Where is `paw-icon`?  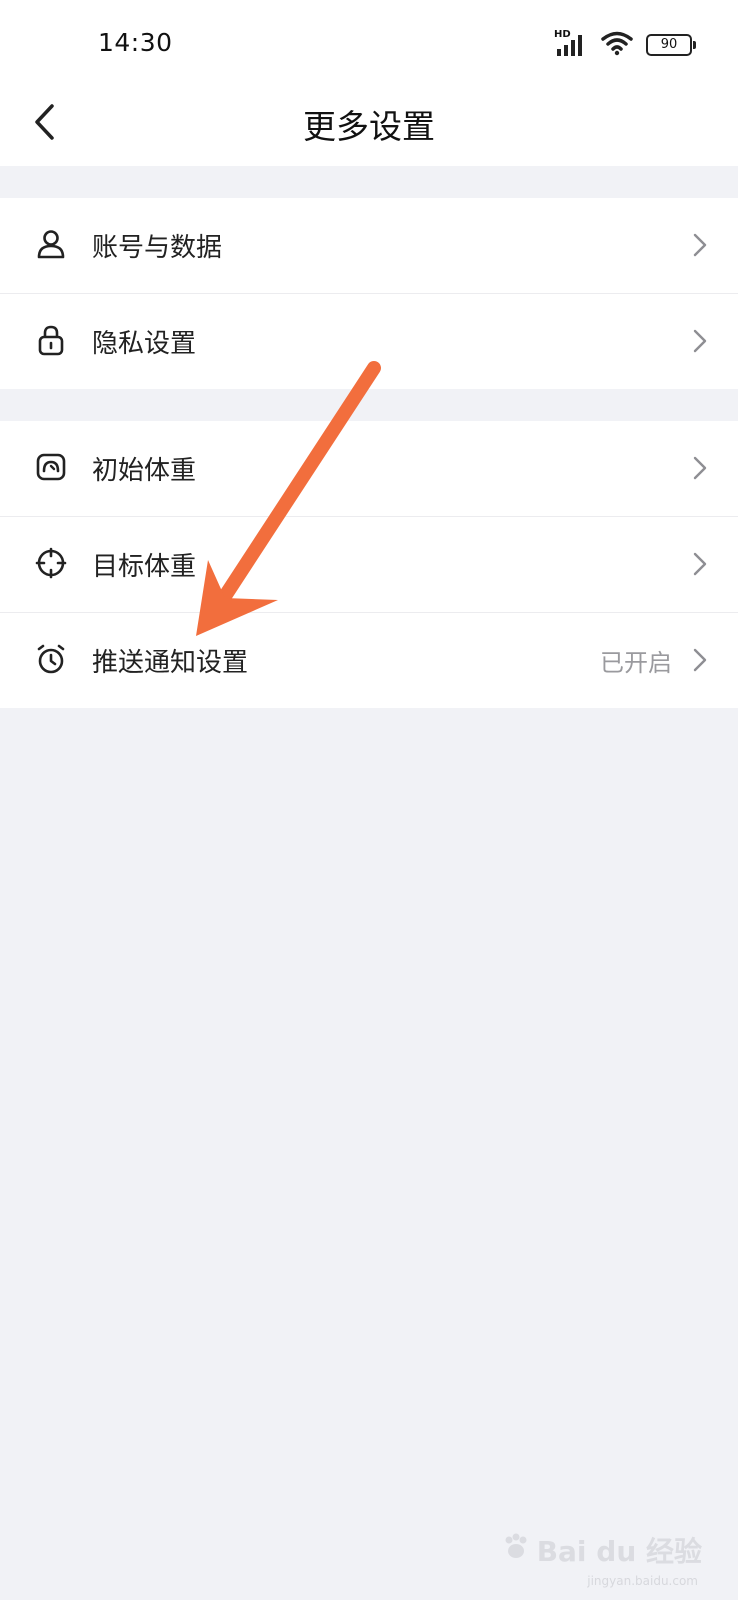
paw-icon is located at coordinates (516, 1550).